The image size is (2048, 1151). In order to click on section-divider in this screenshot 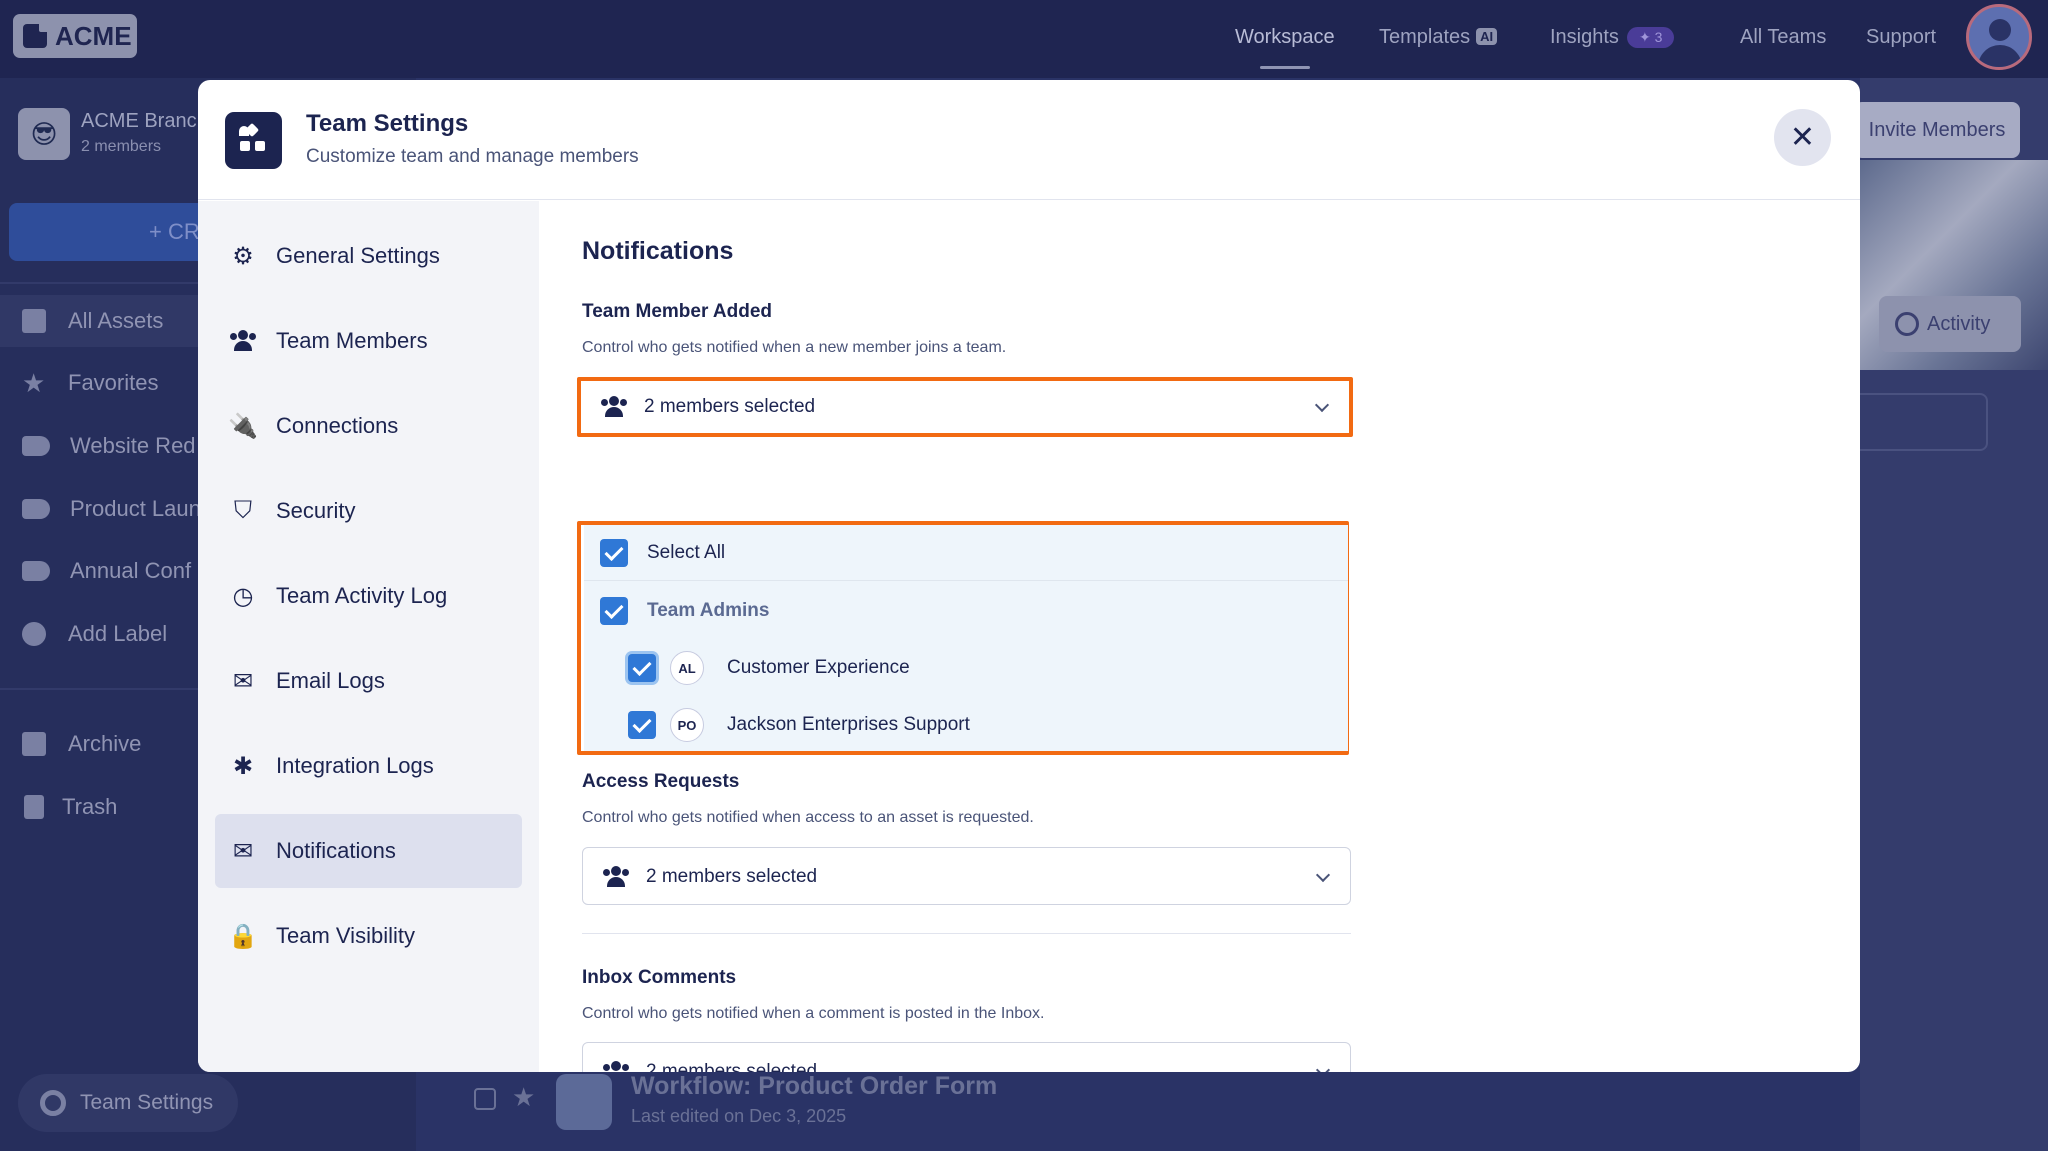, I will do `click(966, 933)`.